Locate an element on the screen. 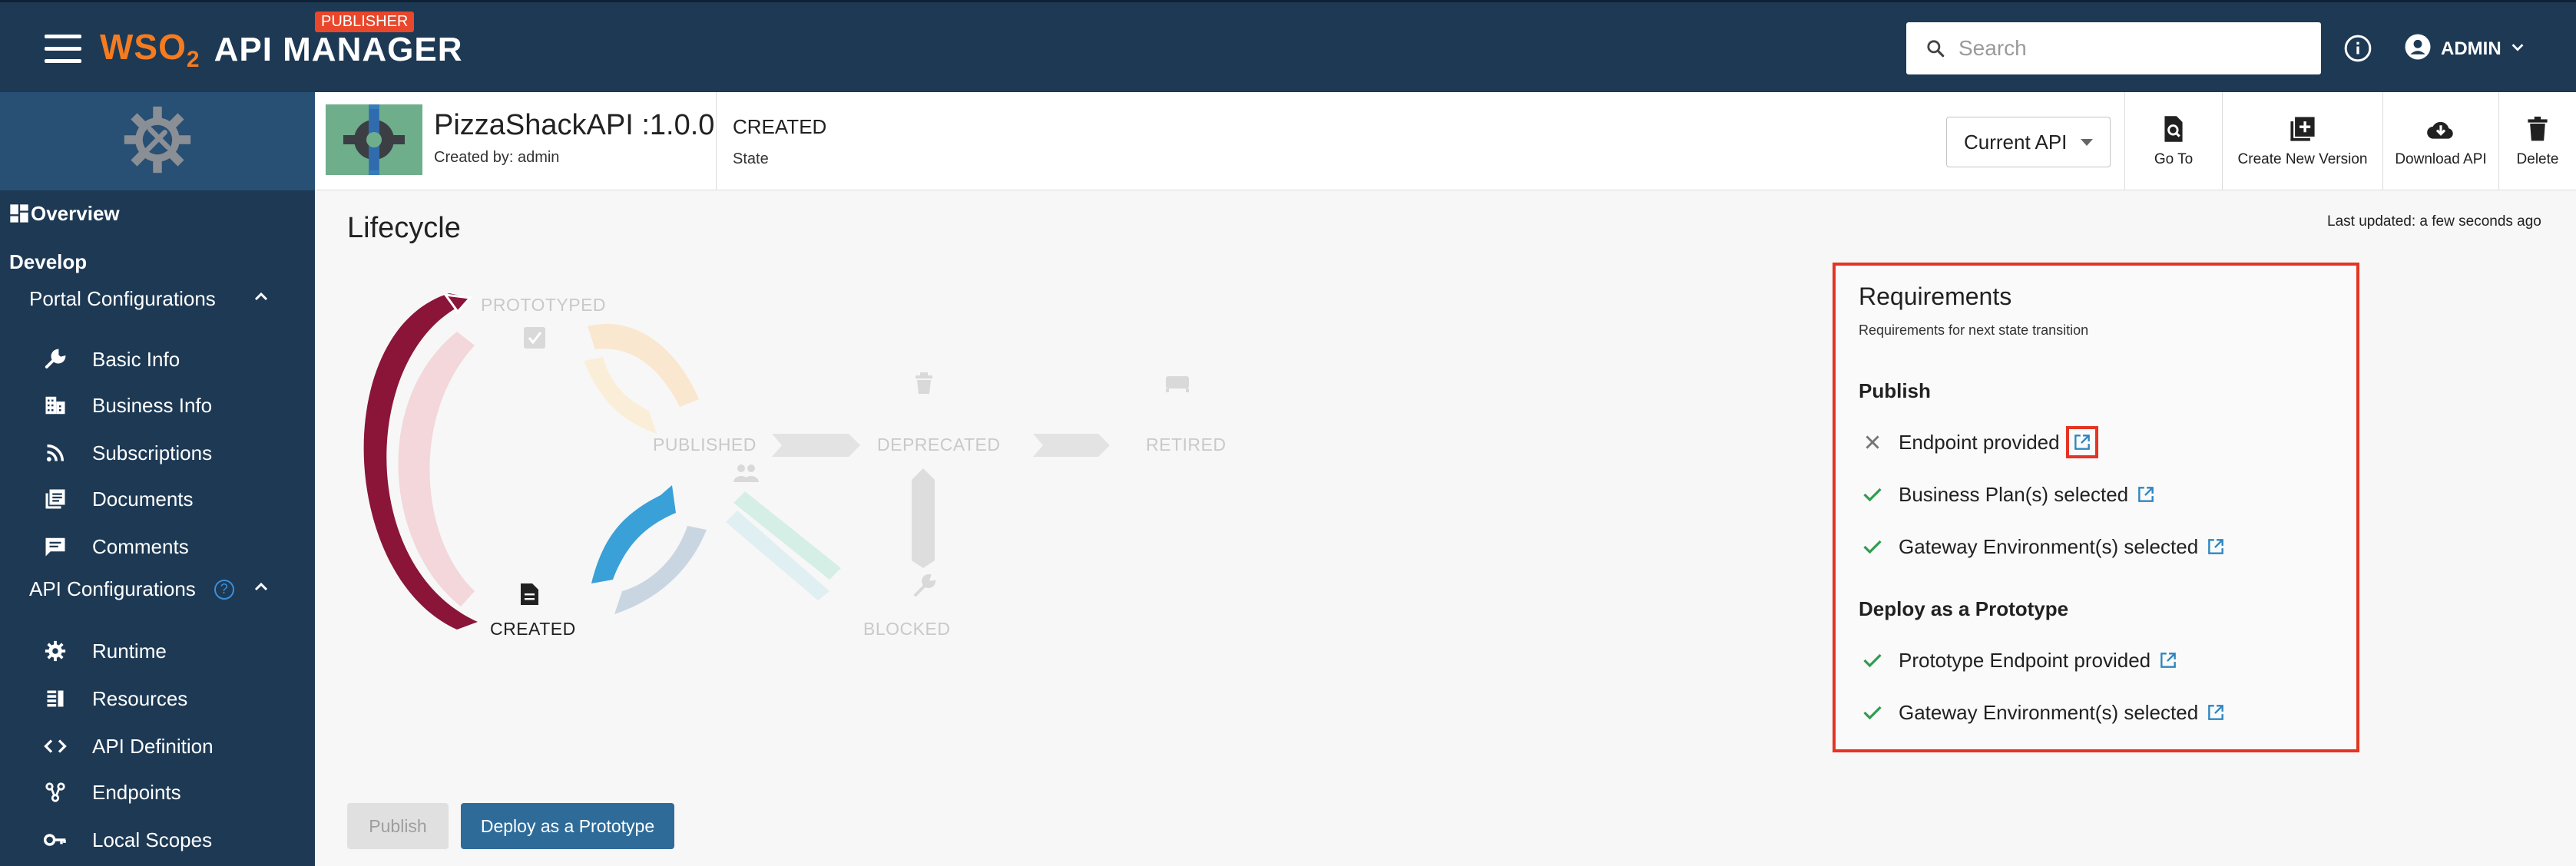  requirement-business-plans-selected: Business Plan(s) selected is located at coordinates (2008, 495).